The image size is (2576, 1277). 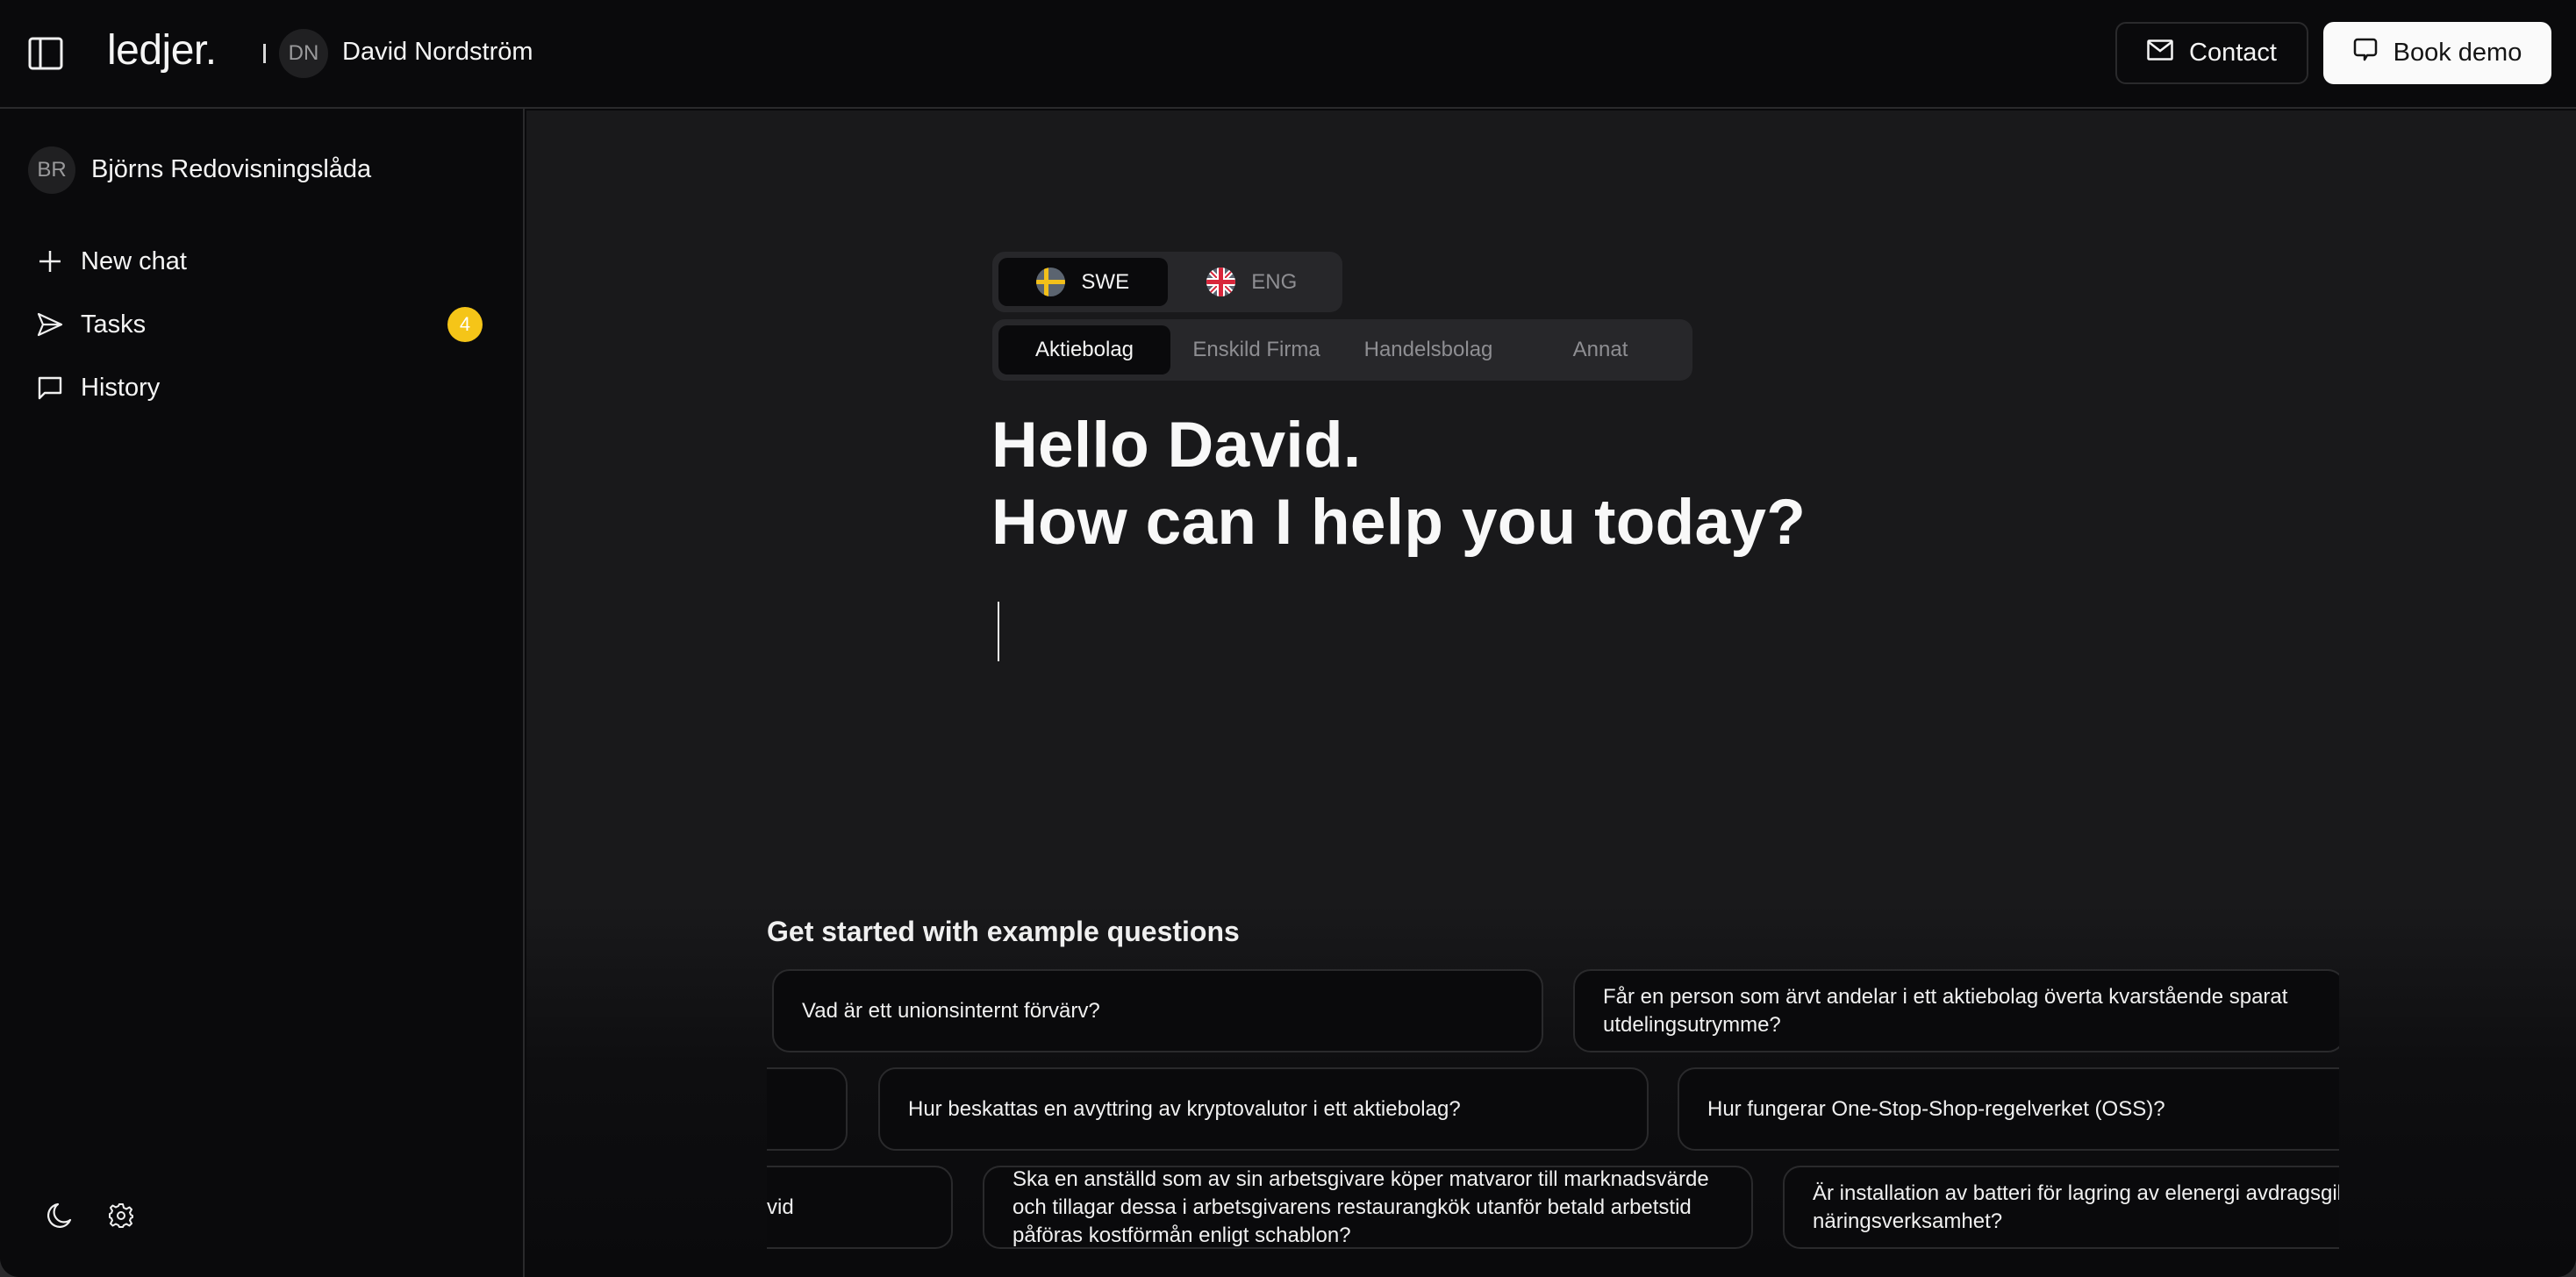 What do you see at coordinates (2365, 53) in the screenshot?
I see `message-icon` at bounding box center [2365, 53].